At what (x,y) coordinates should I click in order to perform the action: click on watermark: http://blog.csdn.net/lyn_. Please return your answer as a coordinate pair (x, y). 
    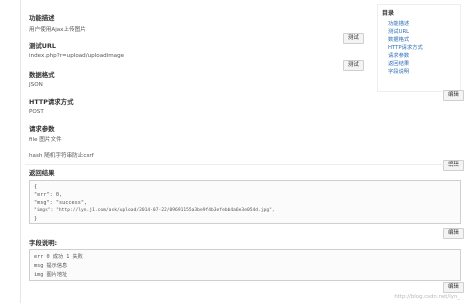
    Looking at the image, I should click on (427, 297).